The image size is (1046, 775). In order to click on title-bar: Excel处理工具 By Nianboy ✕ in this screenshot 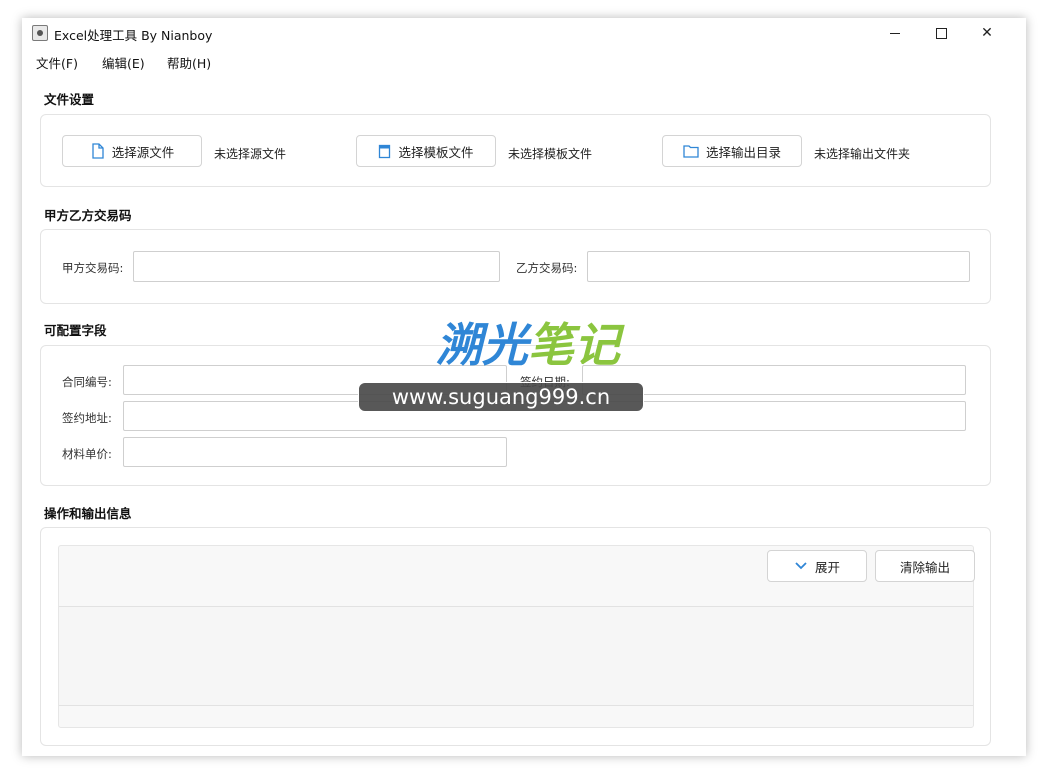, I will do `click(524, 33)`.